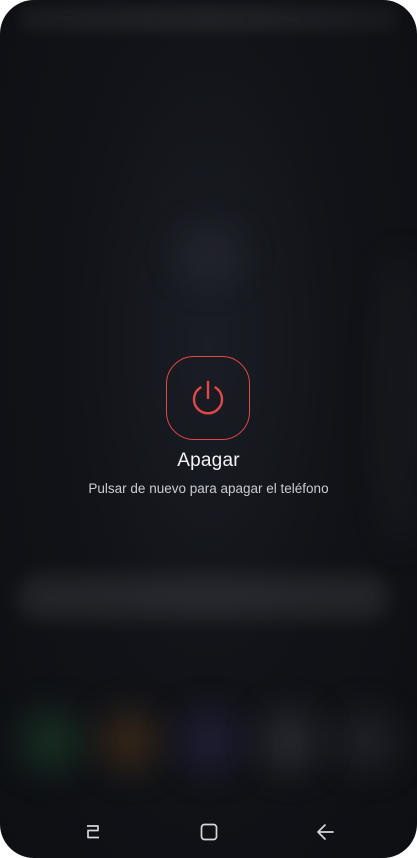 The image size is (417, 858). I want to click on navigation-bar, so click(208, 830).